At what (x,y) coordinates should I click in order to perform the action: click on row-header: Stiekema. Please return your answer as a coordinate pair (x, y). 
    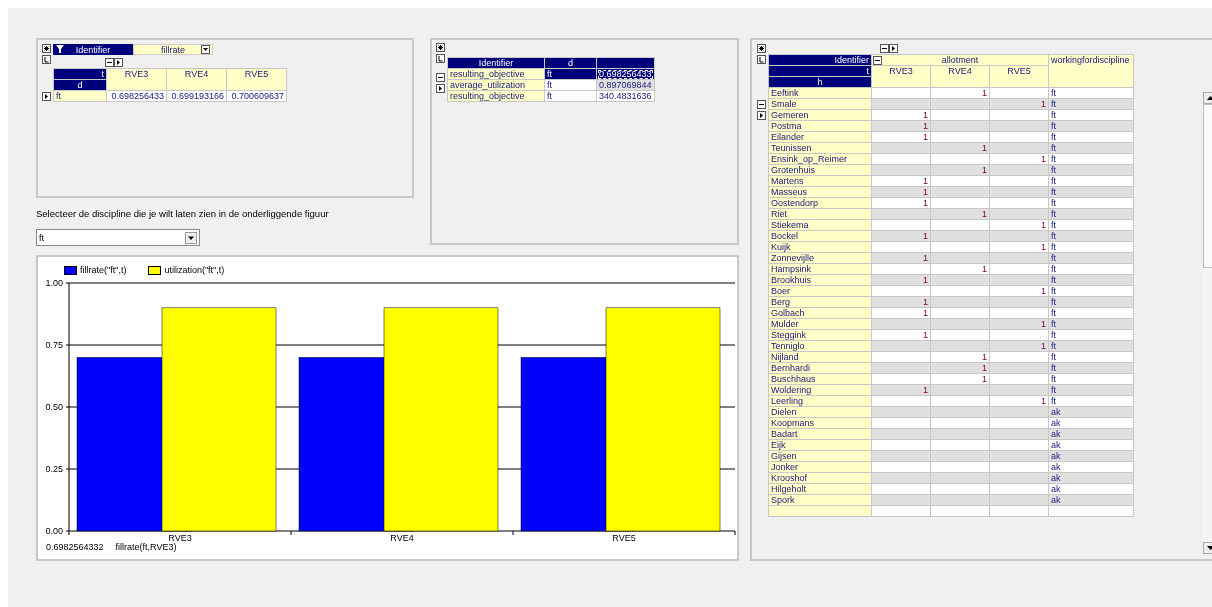
    Looking at the image, I should click on (820, 225).